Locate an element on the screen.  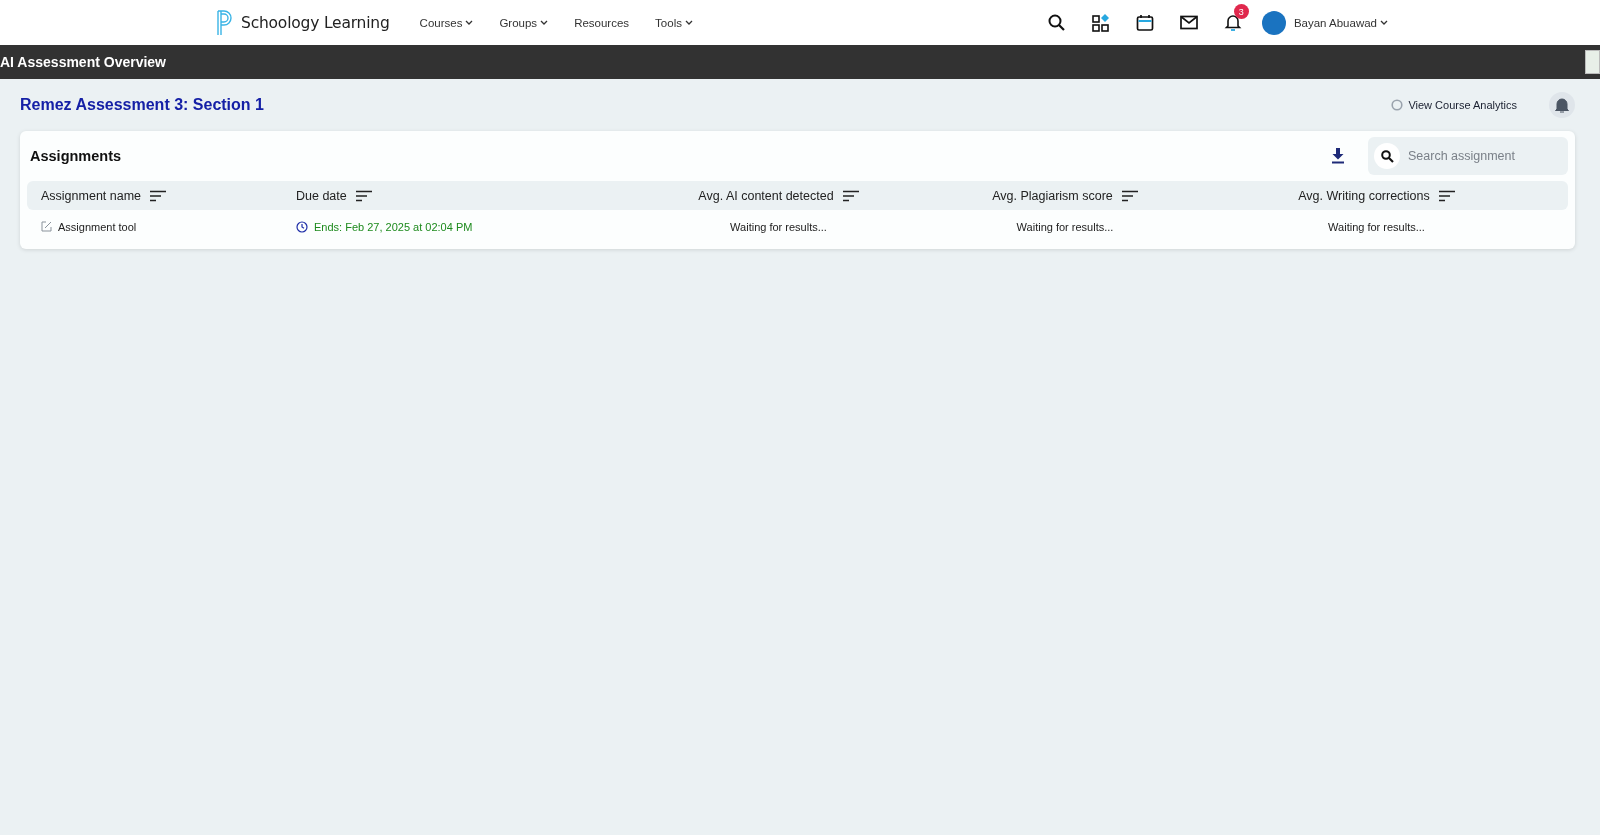
course-title: Remez Assessment 3: Section 1 is located at coordinates (142, 105).